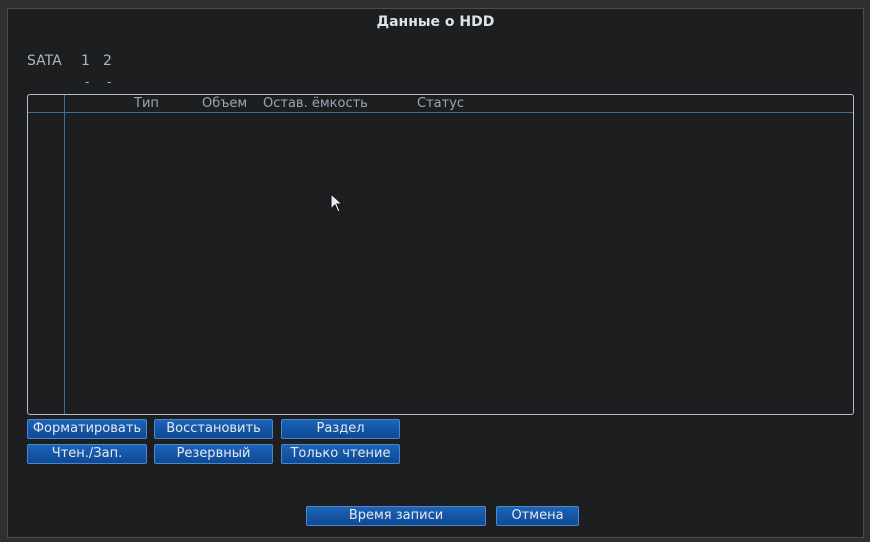 Image resolution: width=870 pixels, height=542 pixels. I want to click on table-header: Тип Объем Остав. ёмкость Статус, so click(440, 104).